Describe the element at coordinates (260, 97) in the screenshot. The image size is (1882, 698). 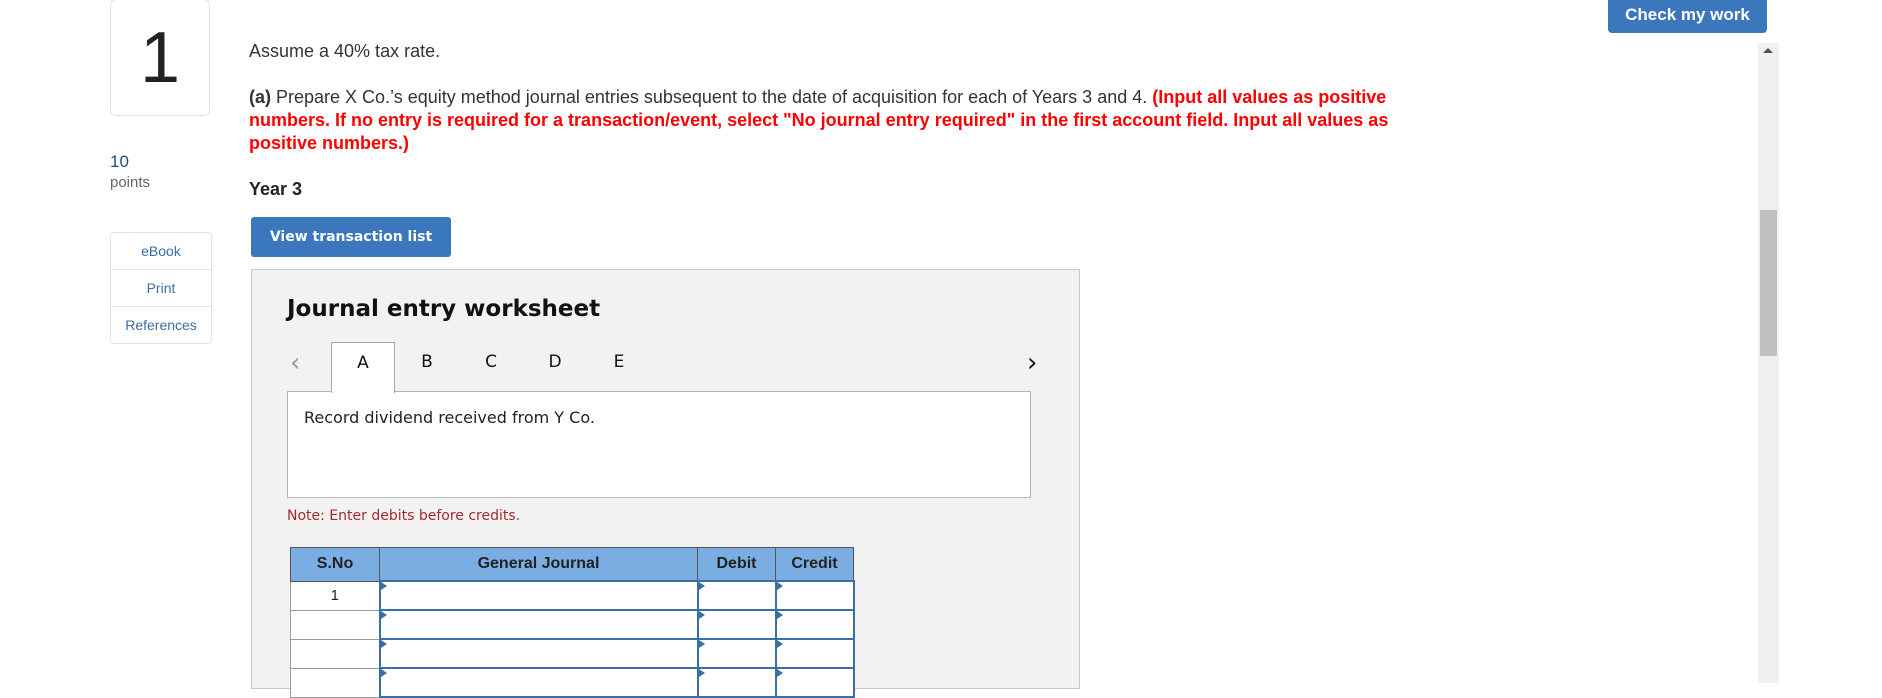
I see `part-label: (a)` at that location.